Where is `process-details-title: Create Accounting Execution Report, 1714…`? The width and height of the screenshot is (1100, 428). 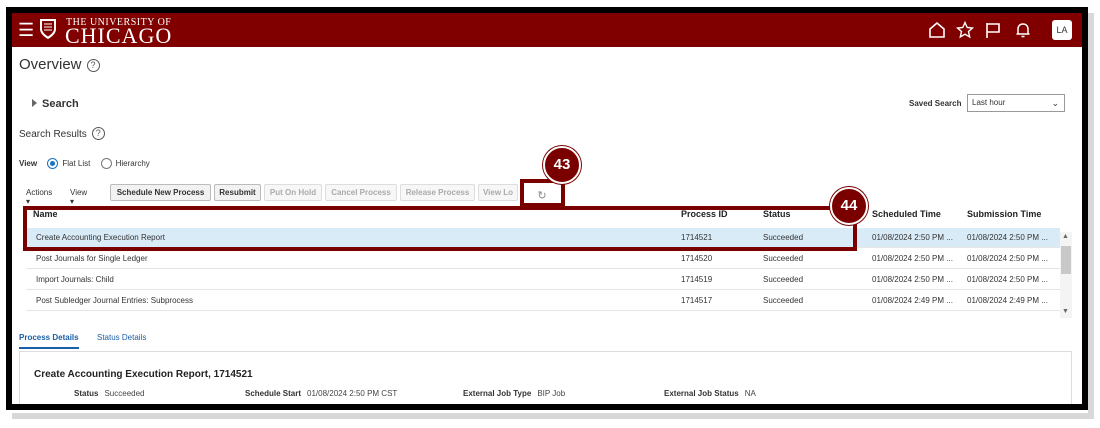
process-details-title: Create Accounting Execution Report, 1714… is located at coordinates (143, 374).